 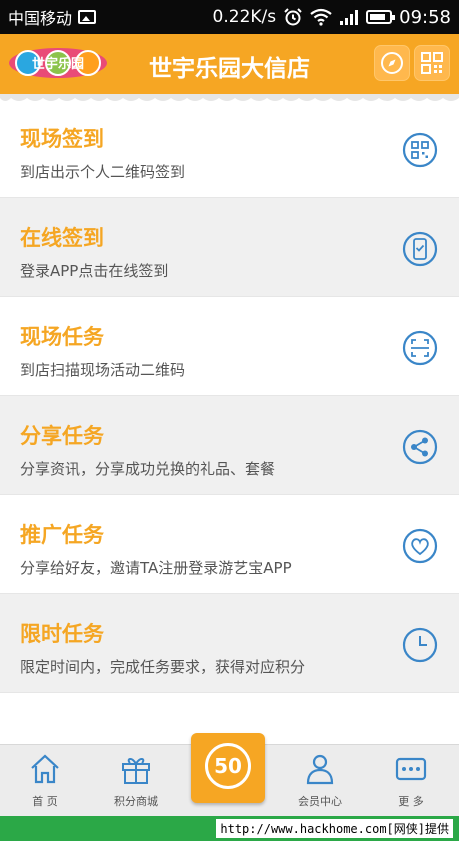 I want to click on task-title: 推广任务, so click(x=62, y=535).